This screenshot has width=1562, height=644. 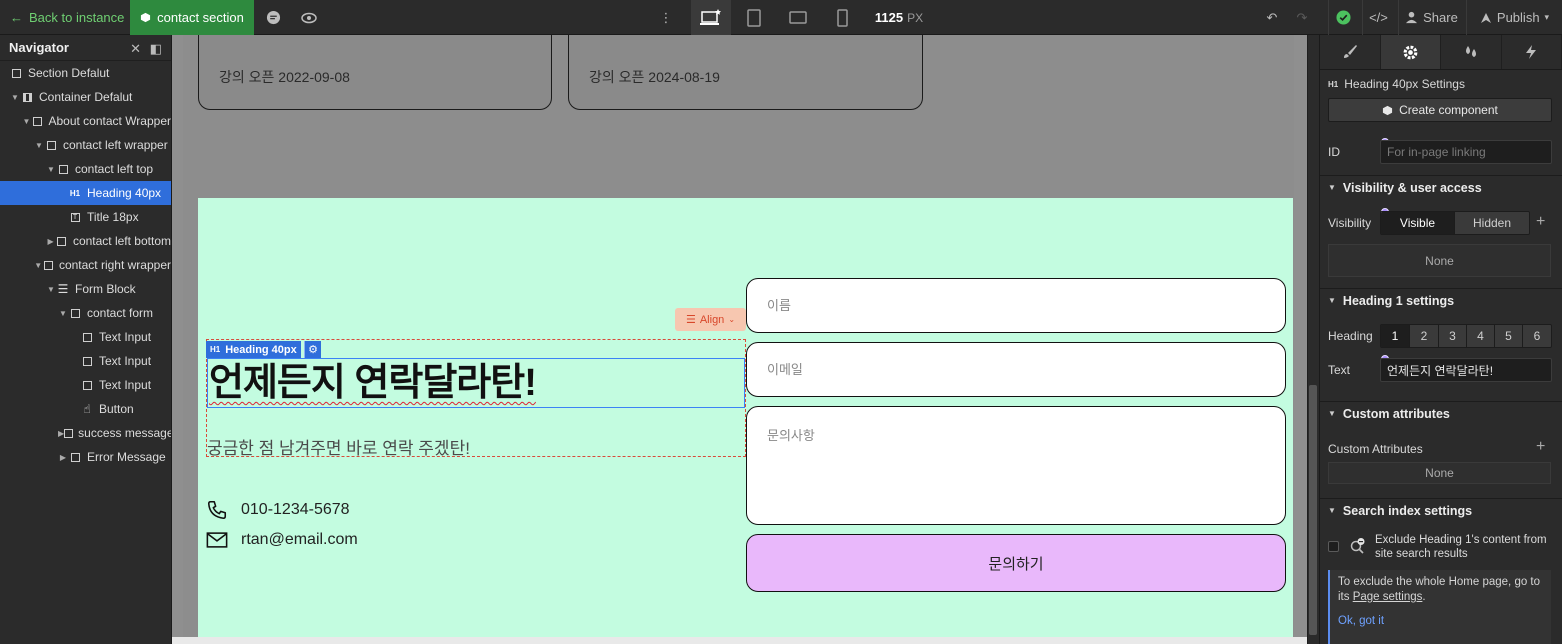 I want to click on close-x-icon: ✕, so click(x=135, y=49).